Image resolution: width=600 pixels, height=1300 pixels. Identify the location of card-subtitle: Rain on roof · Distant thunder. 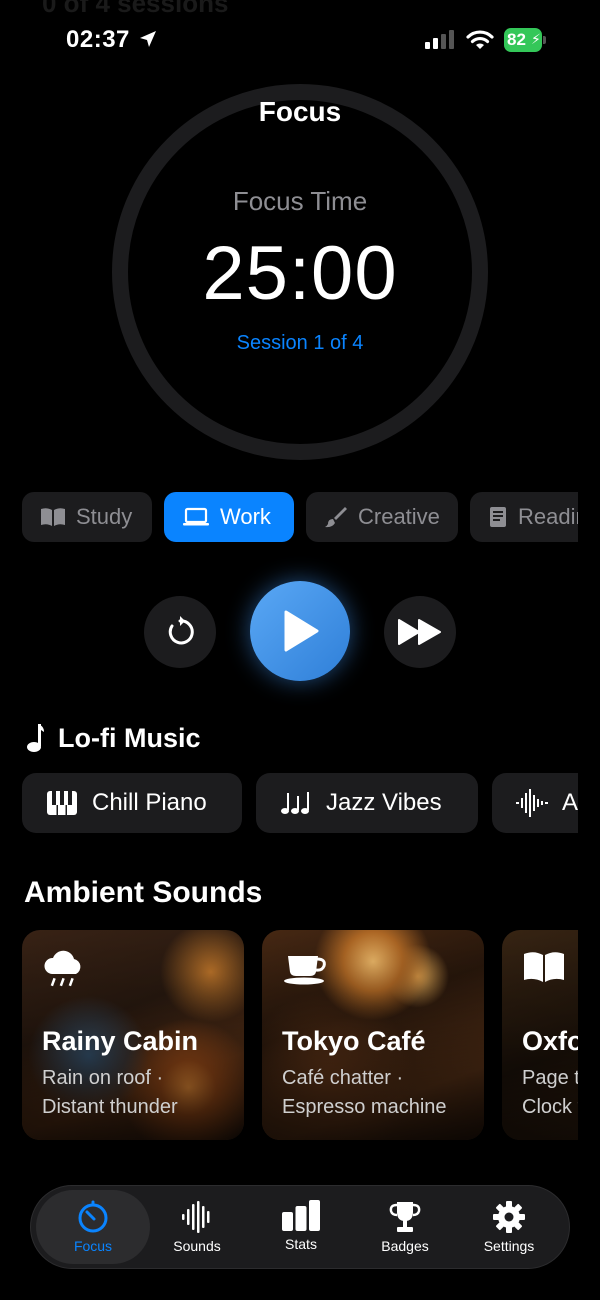
(110, 1092).